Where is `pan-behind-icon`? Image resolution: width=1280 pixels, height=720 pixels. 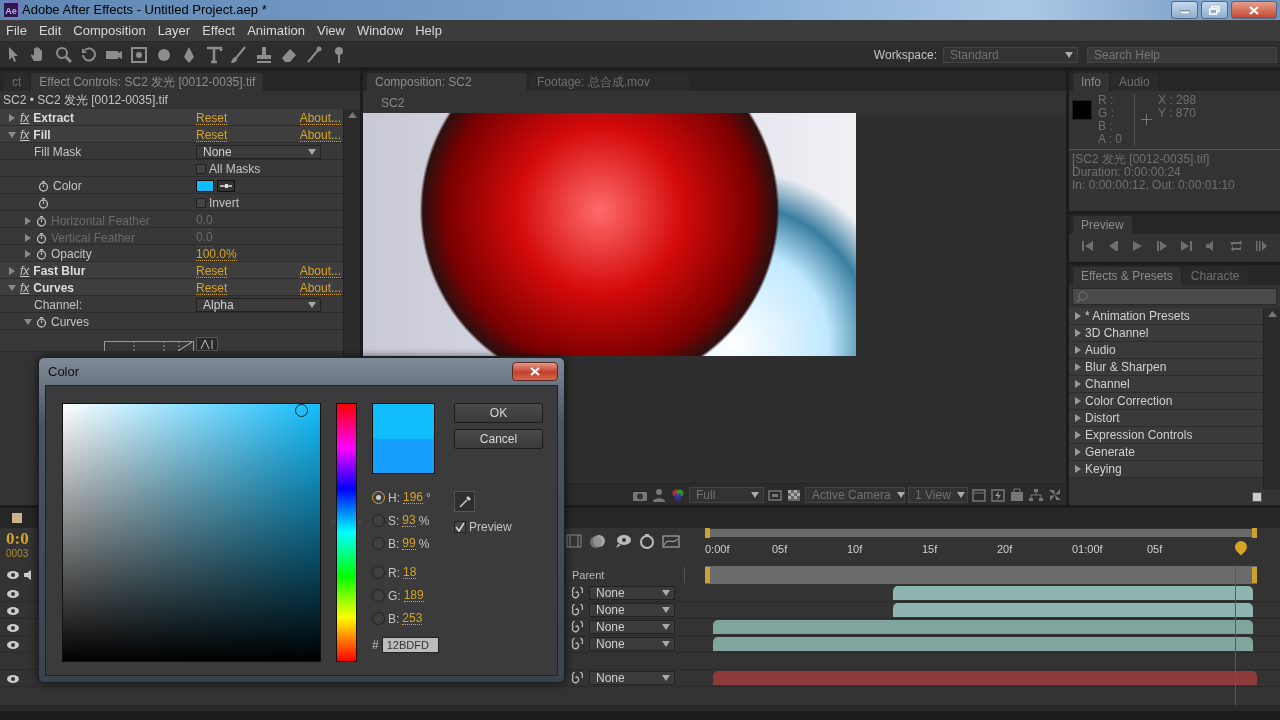 pan-behind-icon is located at coordinates (139, 54).